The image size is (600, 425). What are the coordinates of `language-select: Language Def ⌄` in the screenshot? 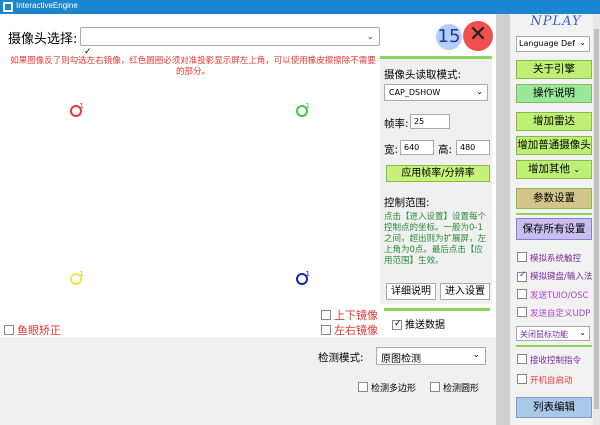 It's located at (553, 44).